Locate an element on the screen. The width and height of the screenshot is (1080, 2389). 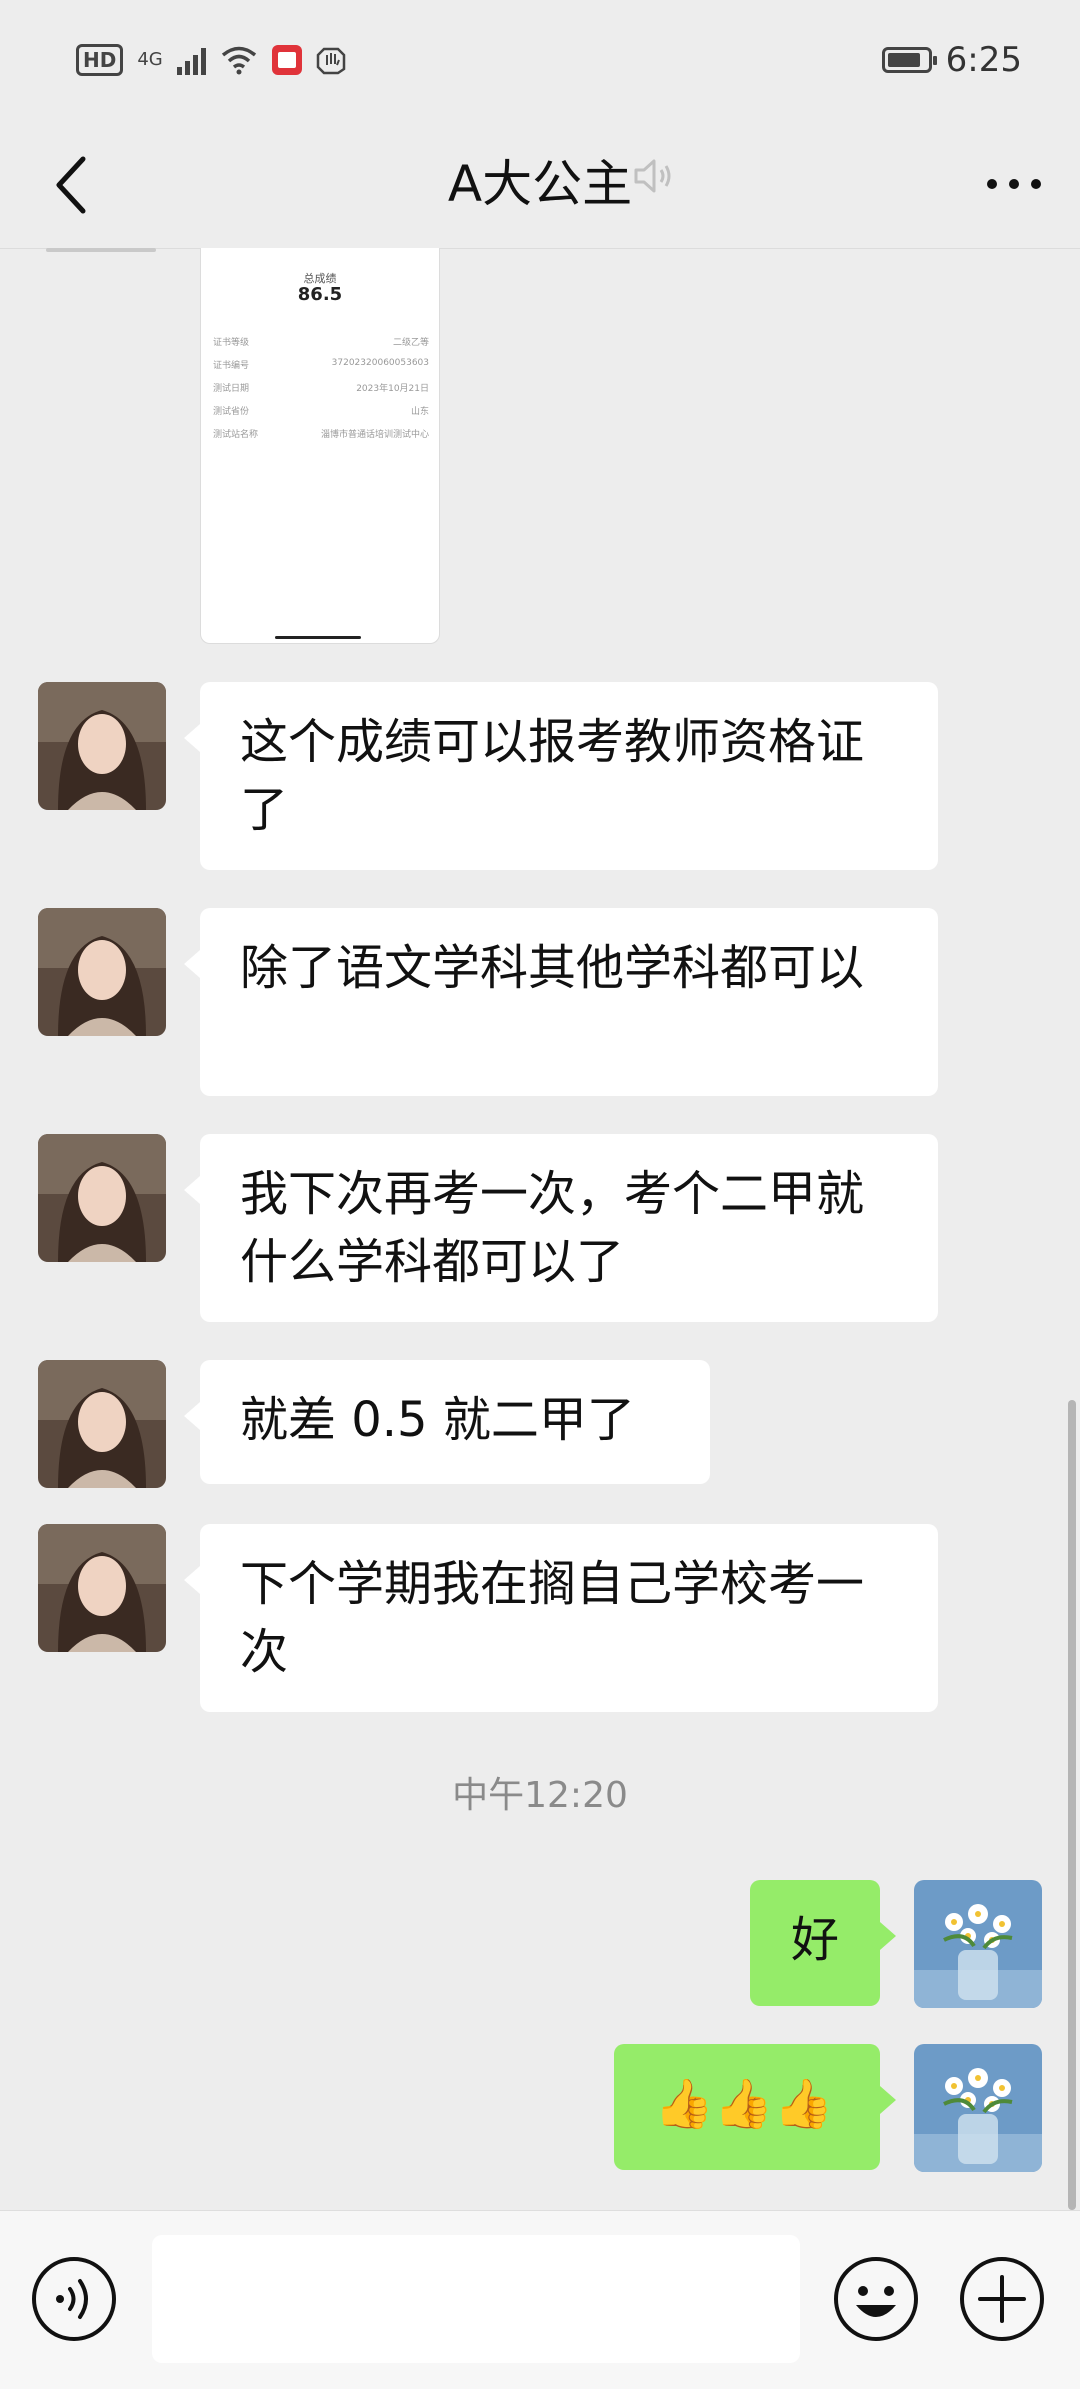
chat-header: A大公主 is located at coordinates (540, 189).